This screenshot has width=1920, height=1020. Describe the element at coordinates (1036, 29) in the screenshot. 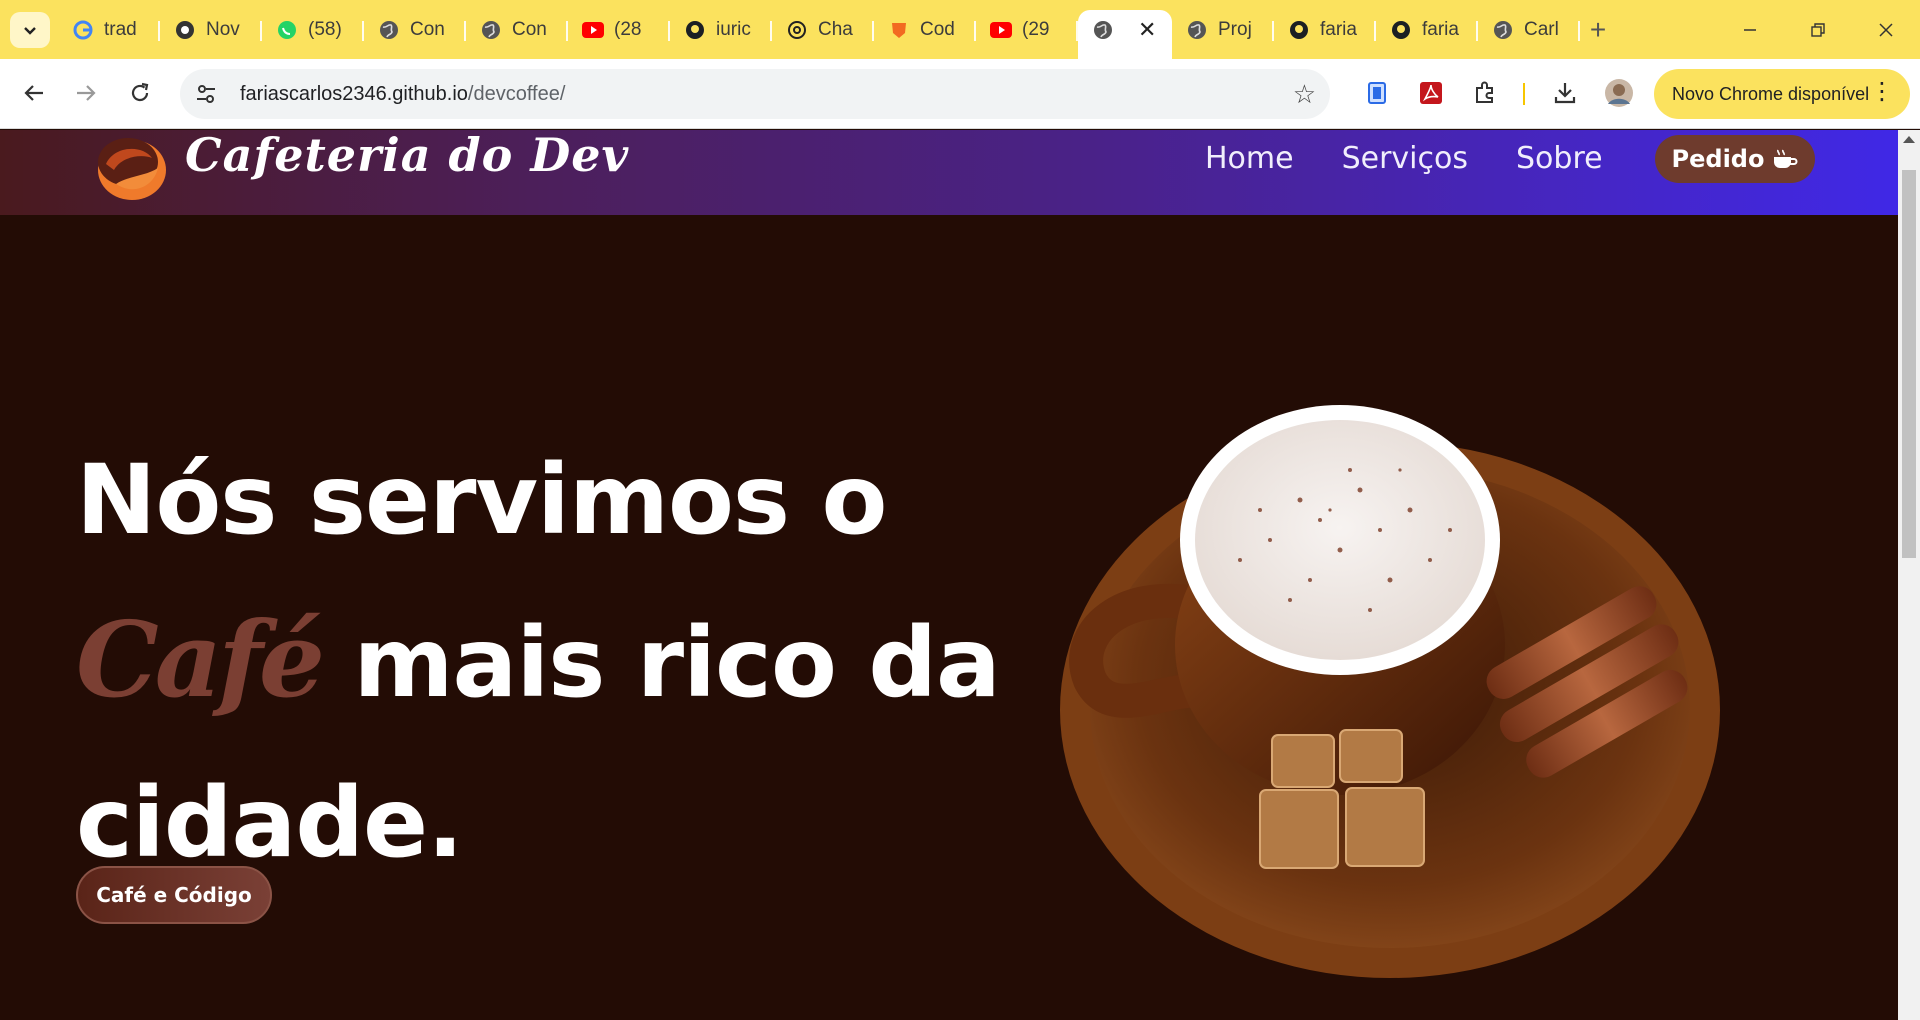

I see `tab-title: (29` at that location.